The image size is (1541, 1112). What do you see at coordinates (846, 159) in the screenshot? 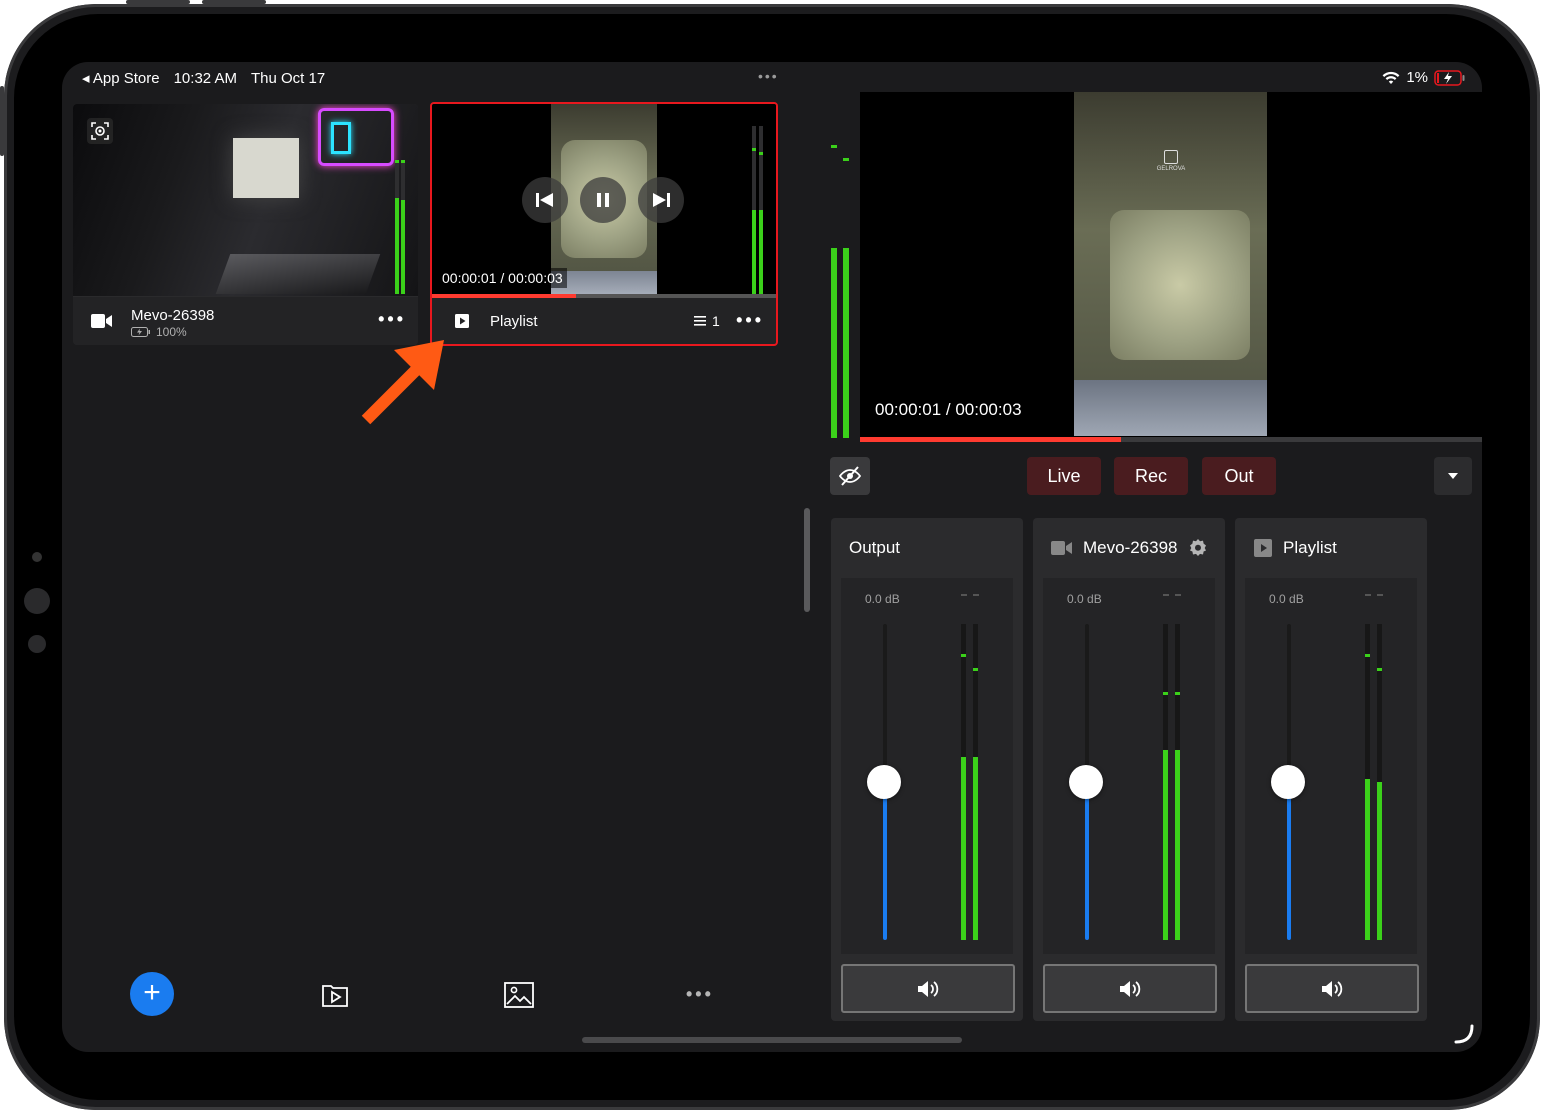
I see `program-meter-peak-right` at bounding box center [846, 159].